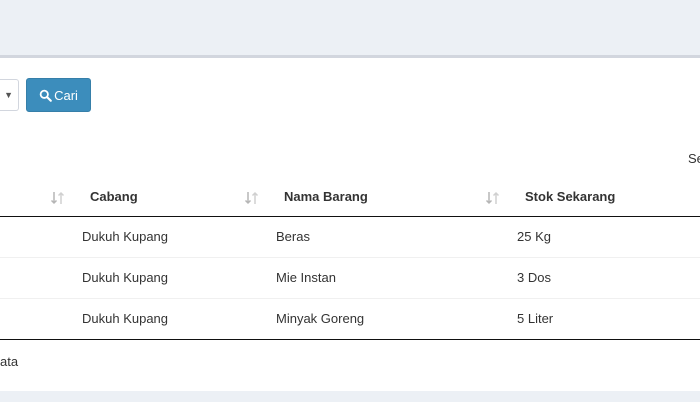  I want to click on column-header-cabang: Cabang, so click(114, 198).